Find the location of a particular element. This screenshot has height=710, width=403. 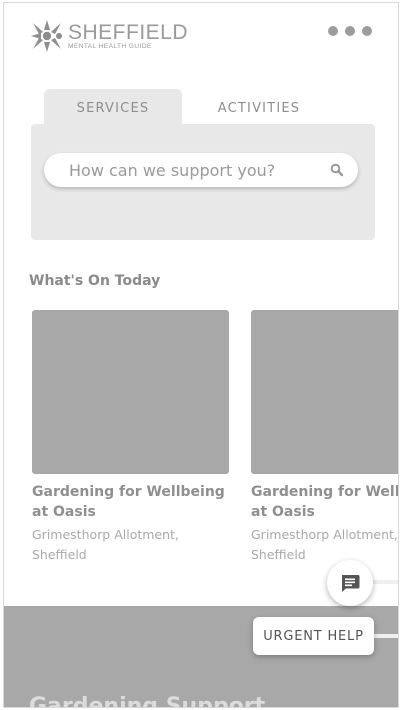

whats-on-title: What's On Today is located at coordinates (95, 281).